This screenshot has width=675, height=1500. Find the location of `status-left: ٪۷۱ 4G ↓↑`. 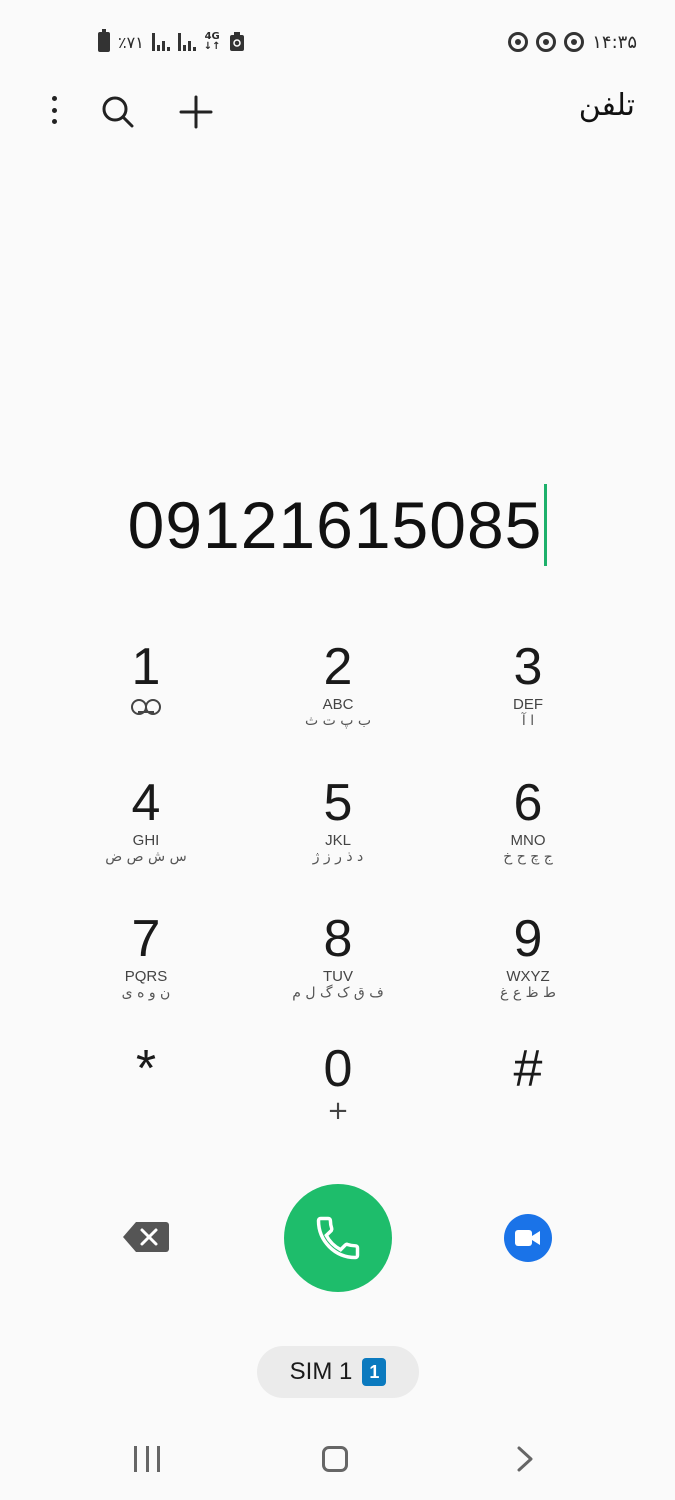

status-left: ٪۷۱ 4G ↓↑ is located at coordinates (171, 42).